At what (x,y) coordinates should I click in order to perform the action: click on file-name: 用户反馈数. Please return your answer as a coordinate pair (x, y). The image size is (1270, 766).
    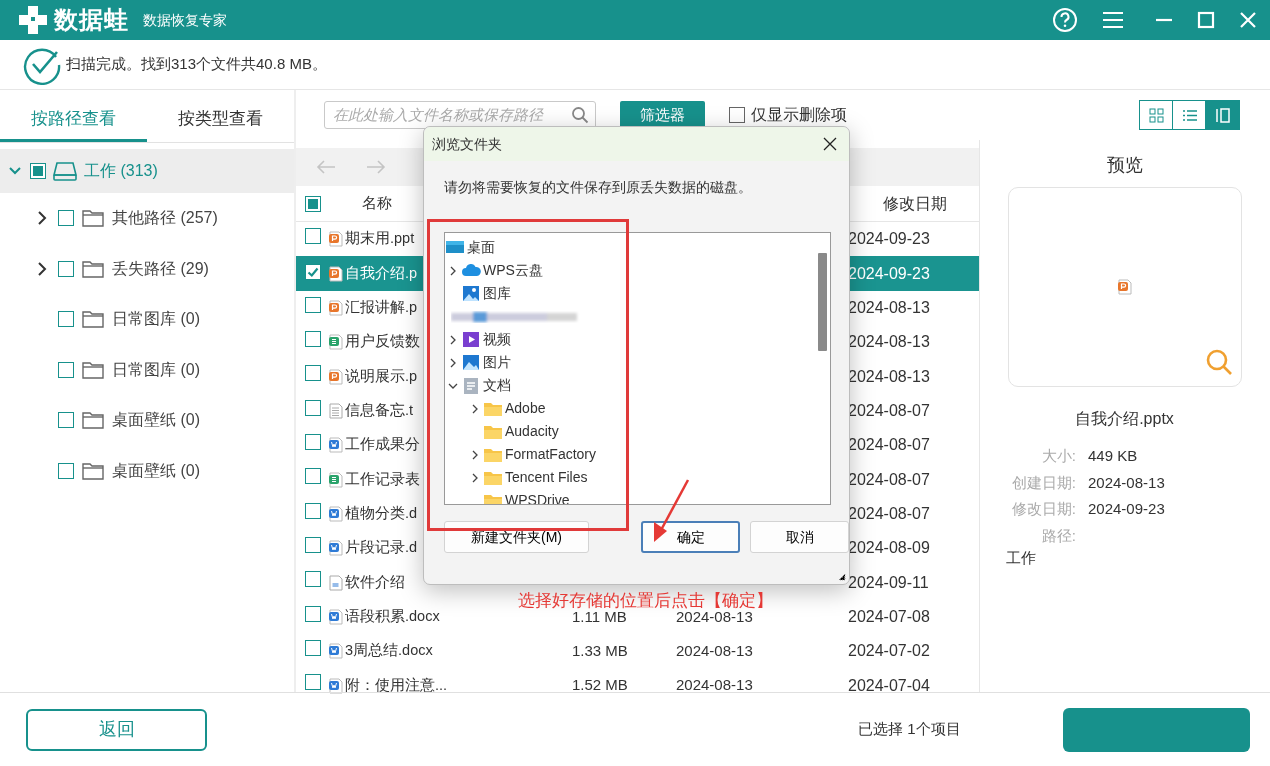
    Looking at the image, I should click on (382, 341).